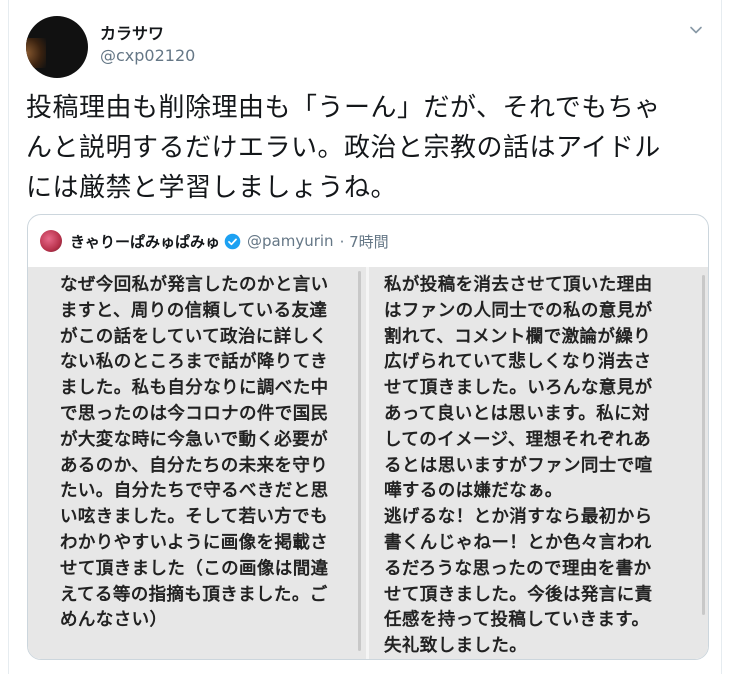  What do you see at coordinates (194, 388) in the screenshot?
I see `image-text-line: ました。私も自分なりに調べた中` at bounding box center [194, 388].